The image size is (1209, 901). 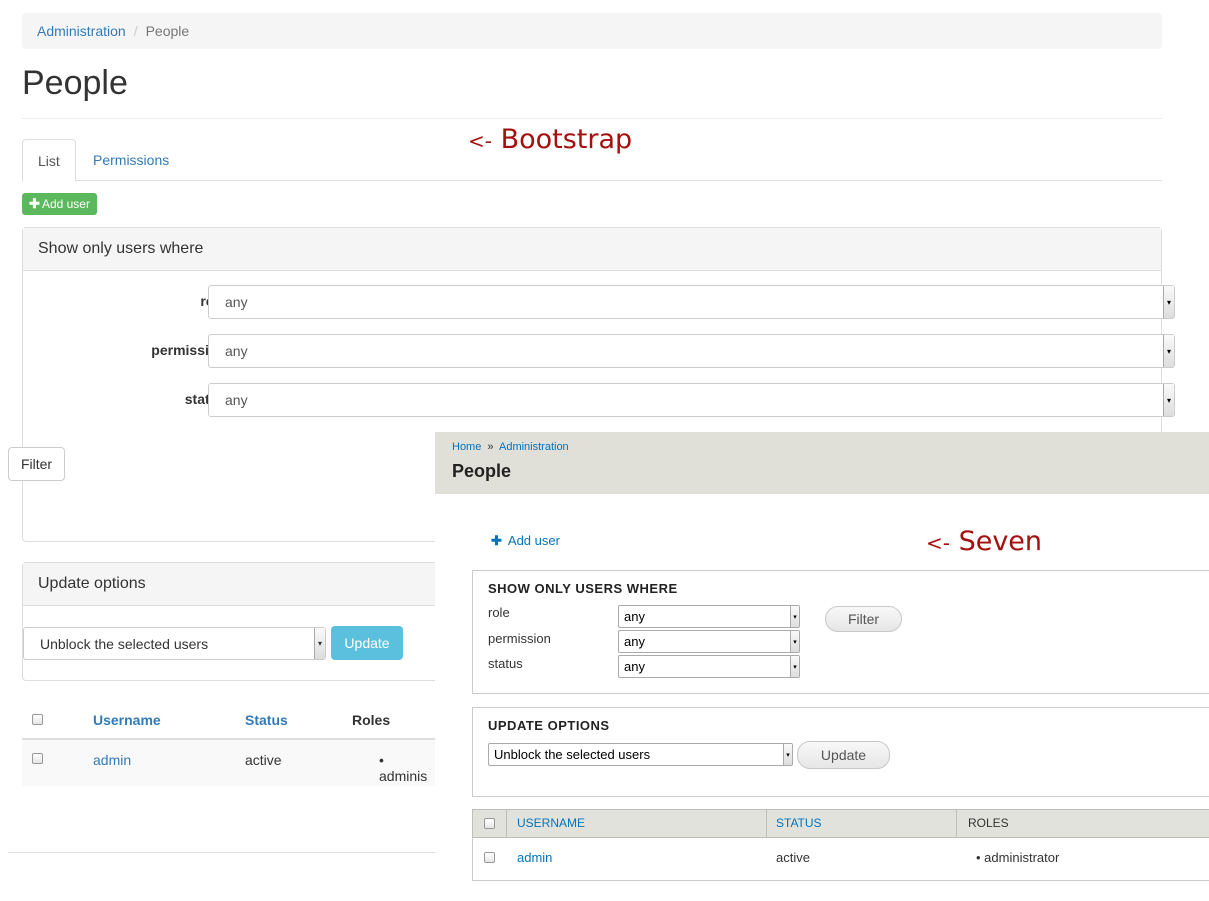 What do you see at coordinates (572, 754) in the screenshot?
I see `seven-bulk-operation-value: Unblock the selected users` at bounding box center [572, 754].